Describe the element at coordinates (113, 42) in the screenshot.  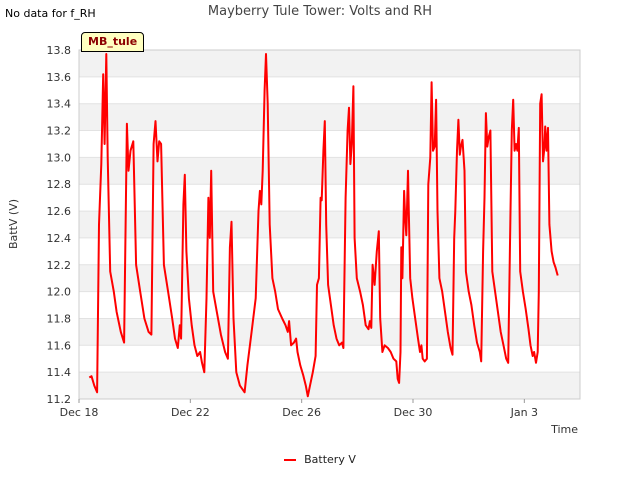
I see `station-label-box: MB_tule` at that location.